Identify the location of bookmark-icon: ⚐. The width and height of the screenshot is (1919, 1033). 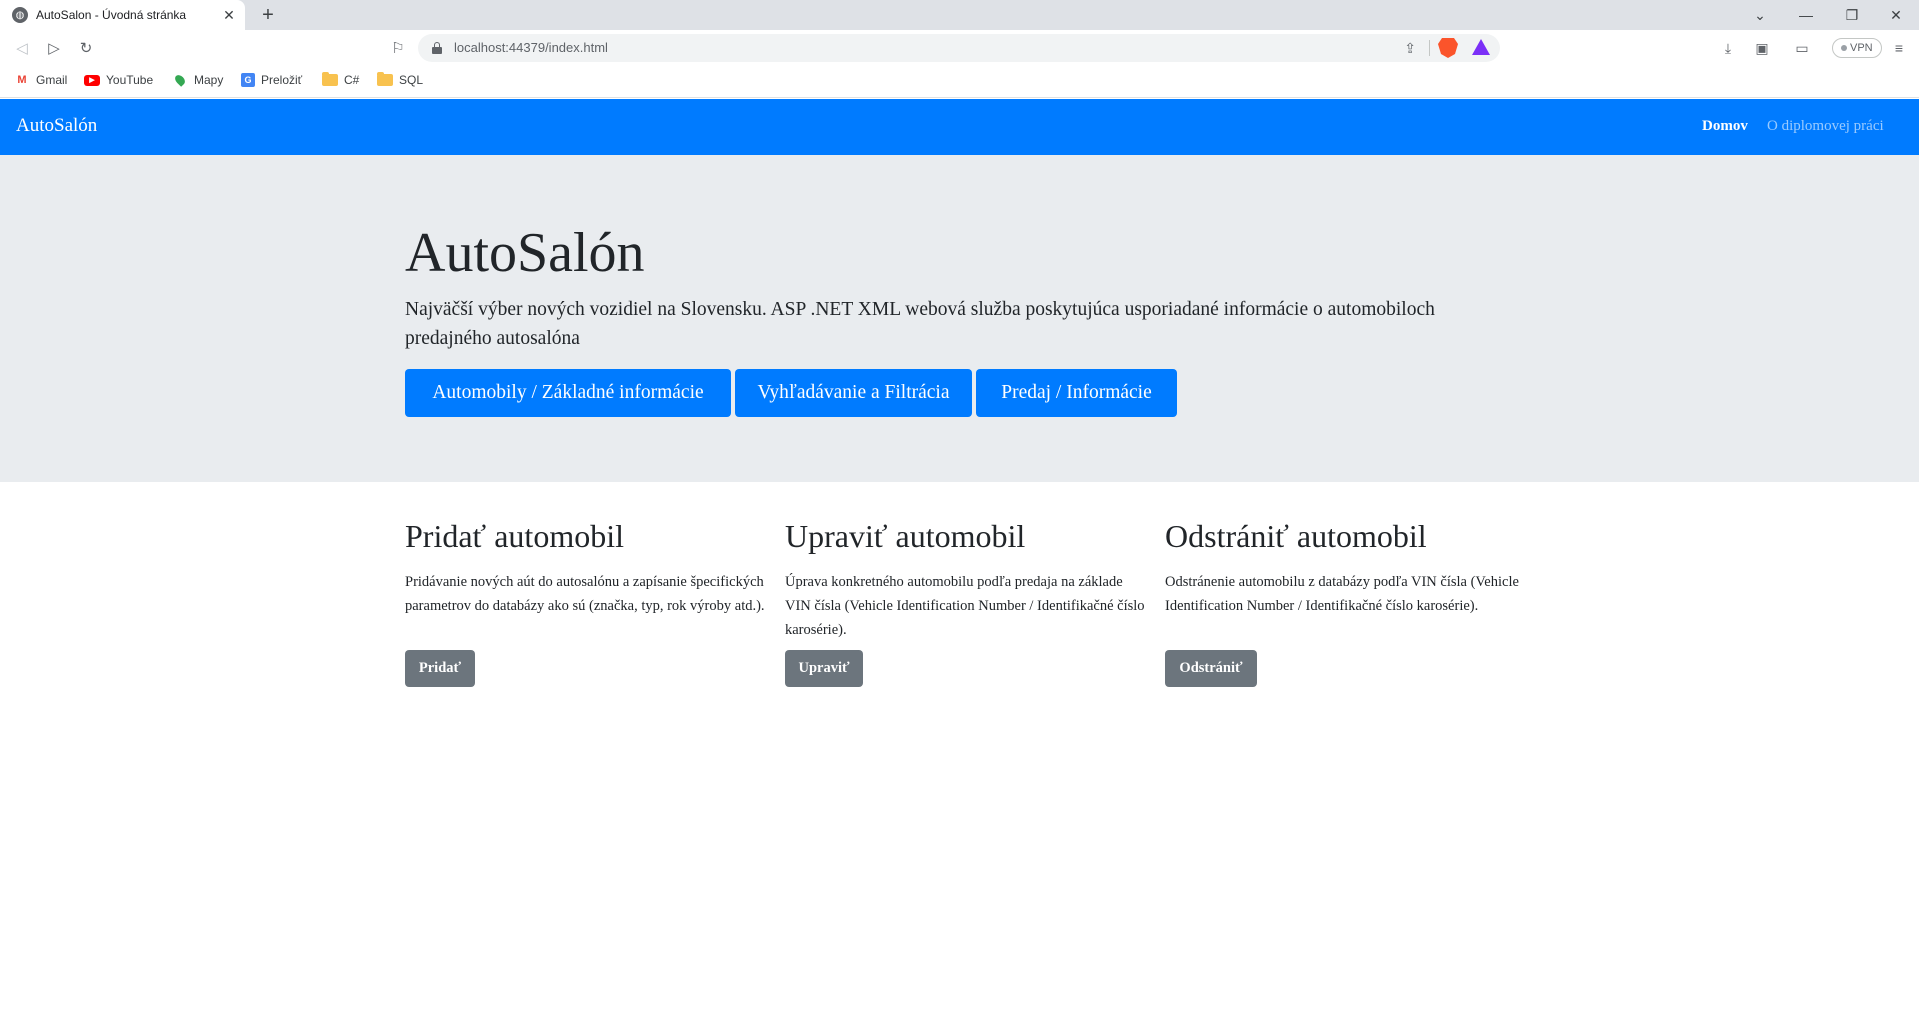
(398, 48).